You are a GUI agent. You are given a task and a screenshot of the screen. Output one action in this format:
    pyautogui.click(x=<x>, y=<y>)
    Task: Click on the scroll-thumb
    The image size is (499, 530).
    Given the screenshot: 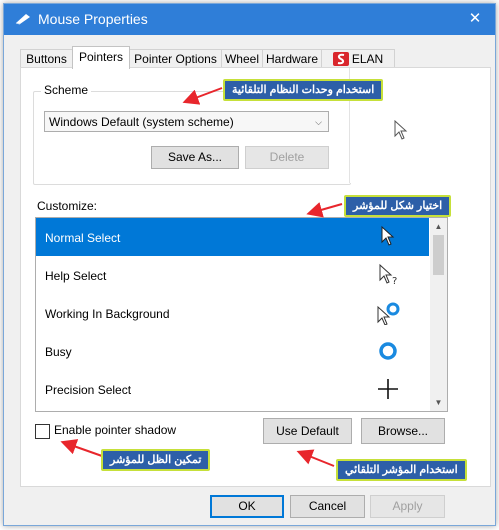 What is the action you would take?
    pyautogui.click(x=438, y=255)
    